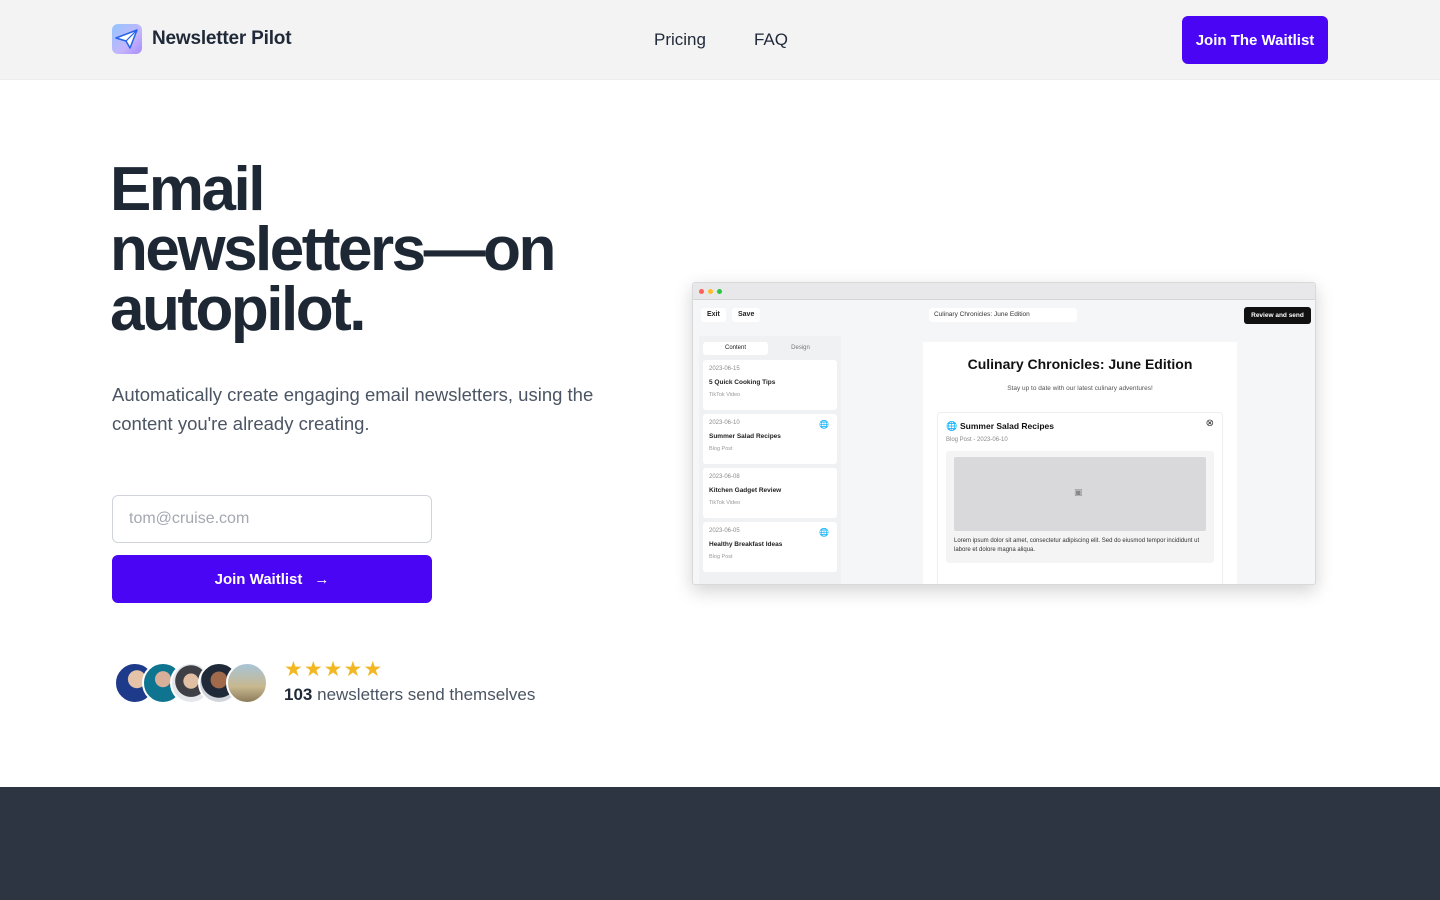  I want to click on exit-button: Exit, so click(713, 315).